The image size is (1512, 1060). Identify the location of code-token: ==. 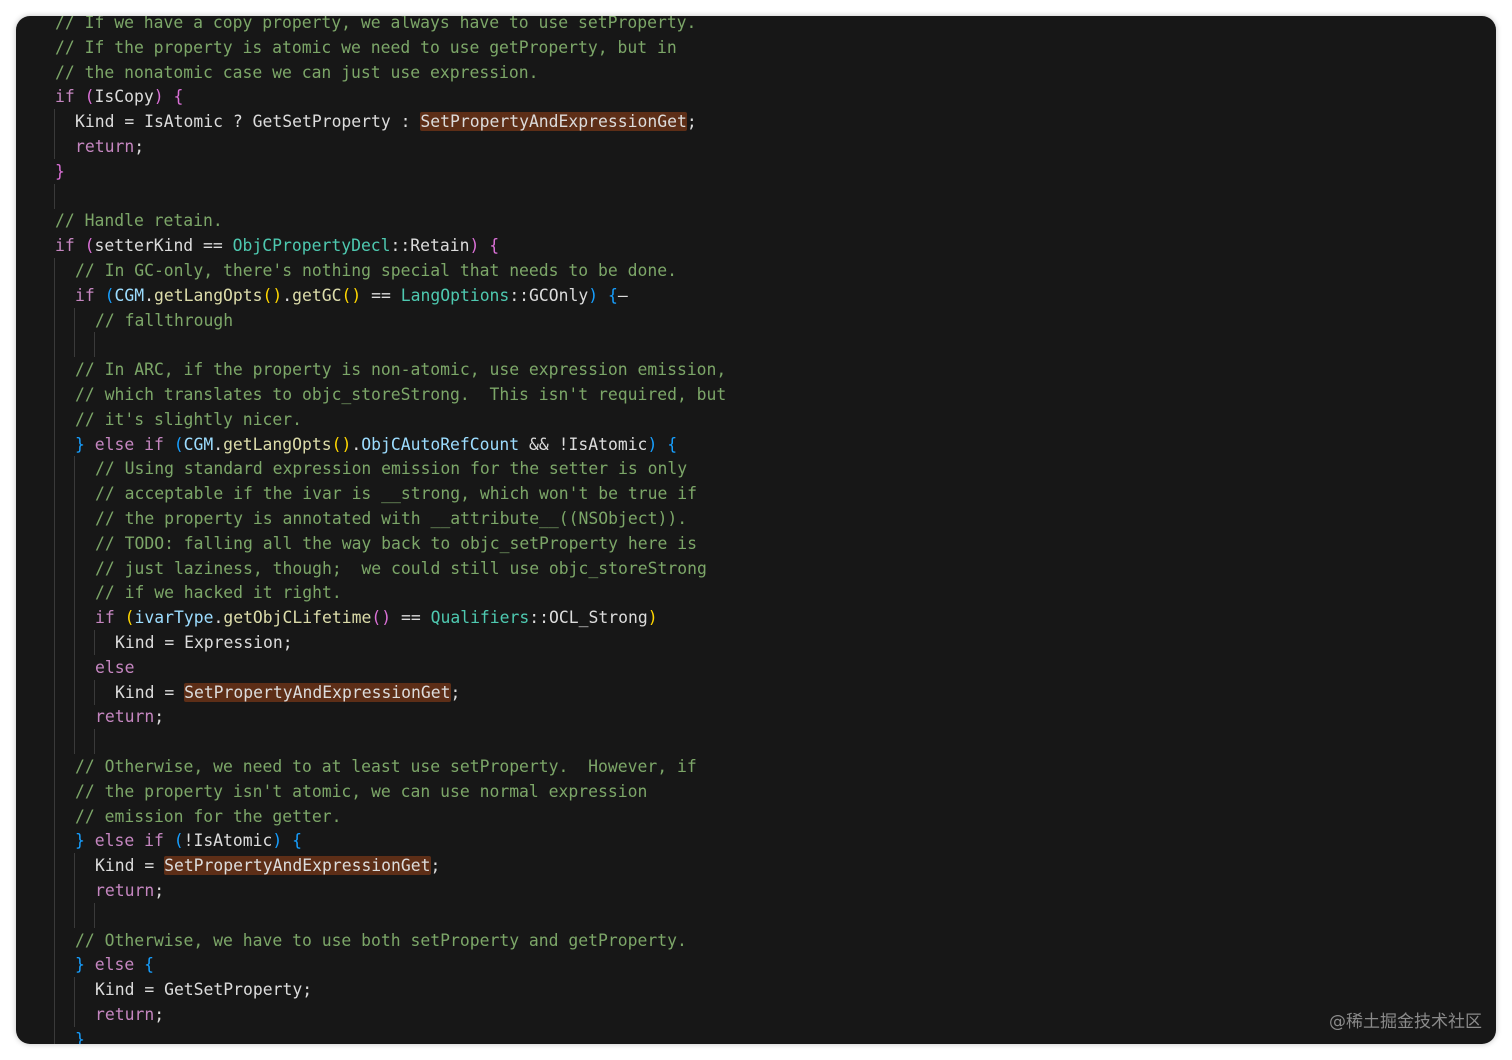
(411, 618).